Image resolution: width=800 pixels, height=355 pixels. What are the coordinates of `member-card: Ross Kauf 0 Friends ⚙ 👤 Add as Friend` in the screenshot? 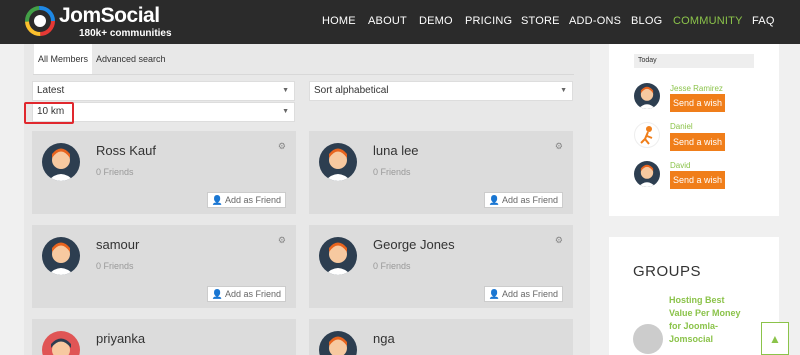 It's located at (164, 172).